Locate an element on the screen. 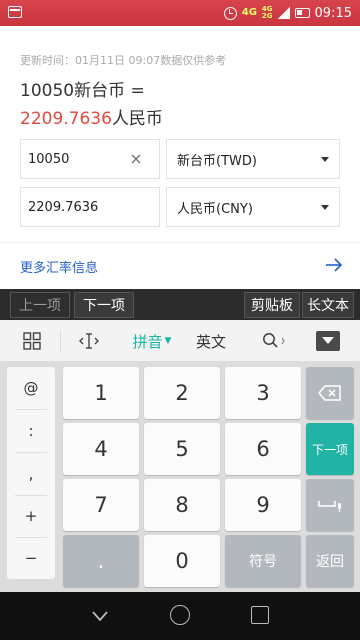 Image resolution: width=360 pixels, height=640 pixels. text-cursor-icon is located at coordinates (89, 341).